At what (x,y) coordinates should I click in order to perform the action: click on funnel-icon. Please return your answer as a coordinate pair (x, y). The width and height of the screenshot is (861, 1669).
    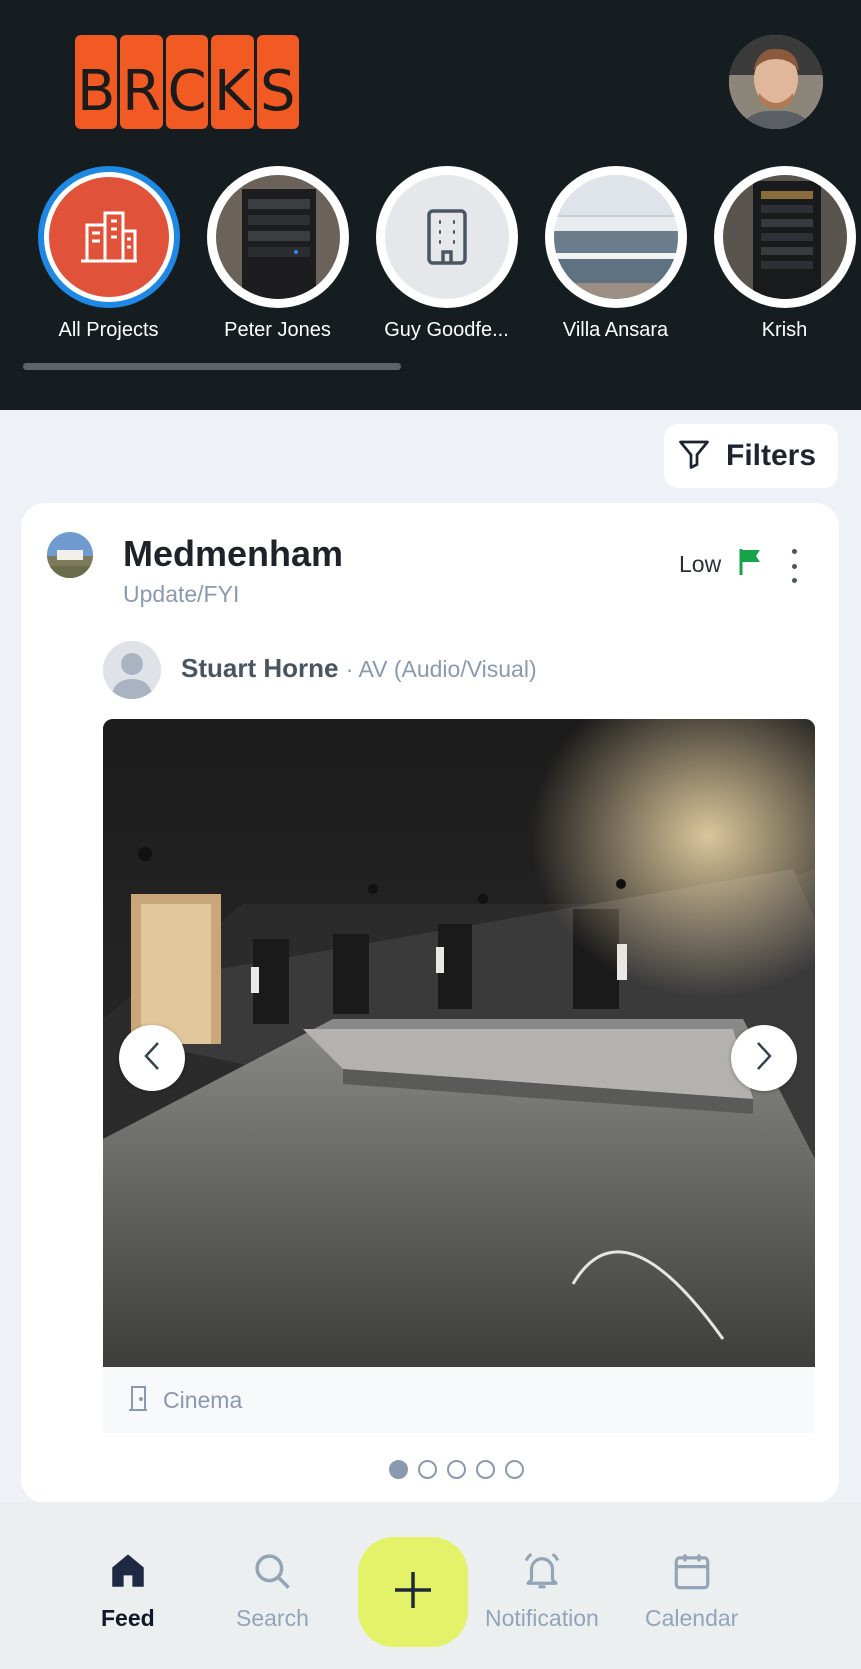
    Looking at the image, I should click on (694, 456).